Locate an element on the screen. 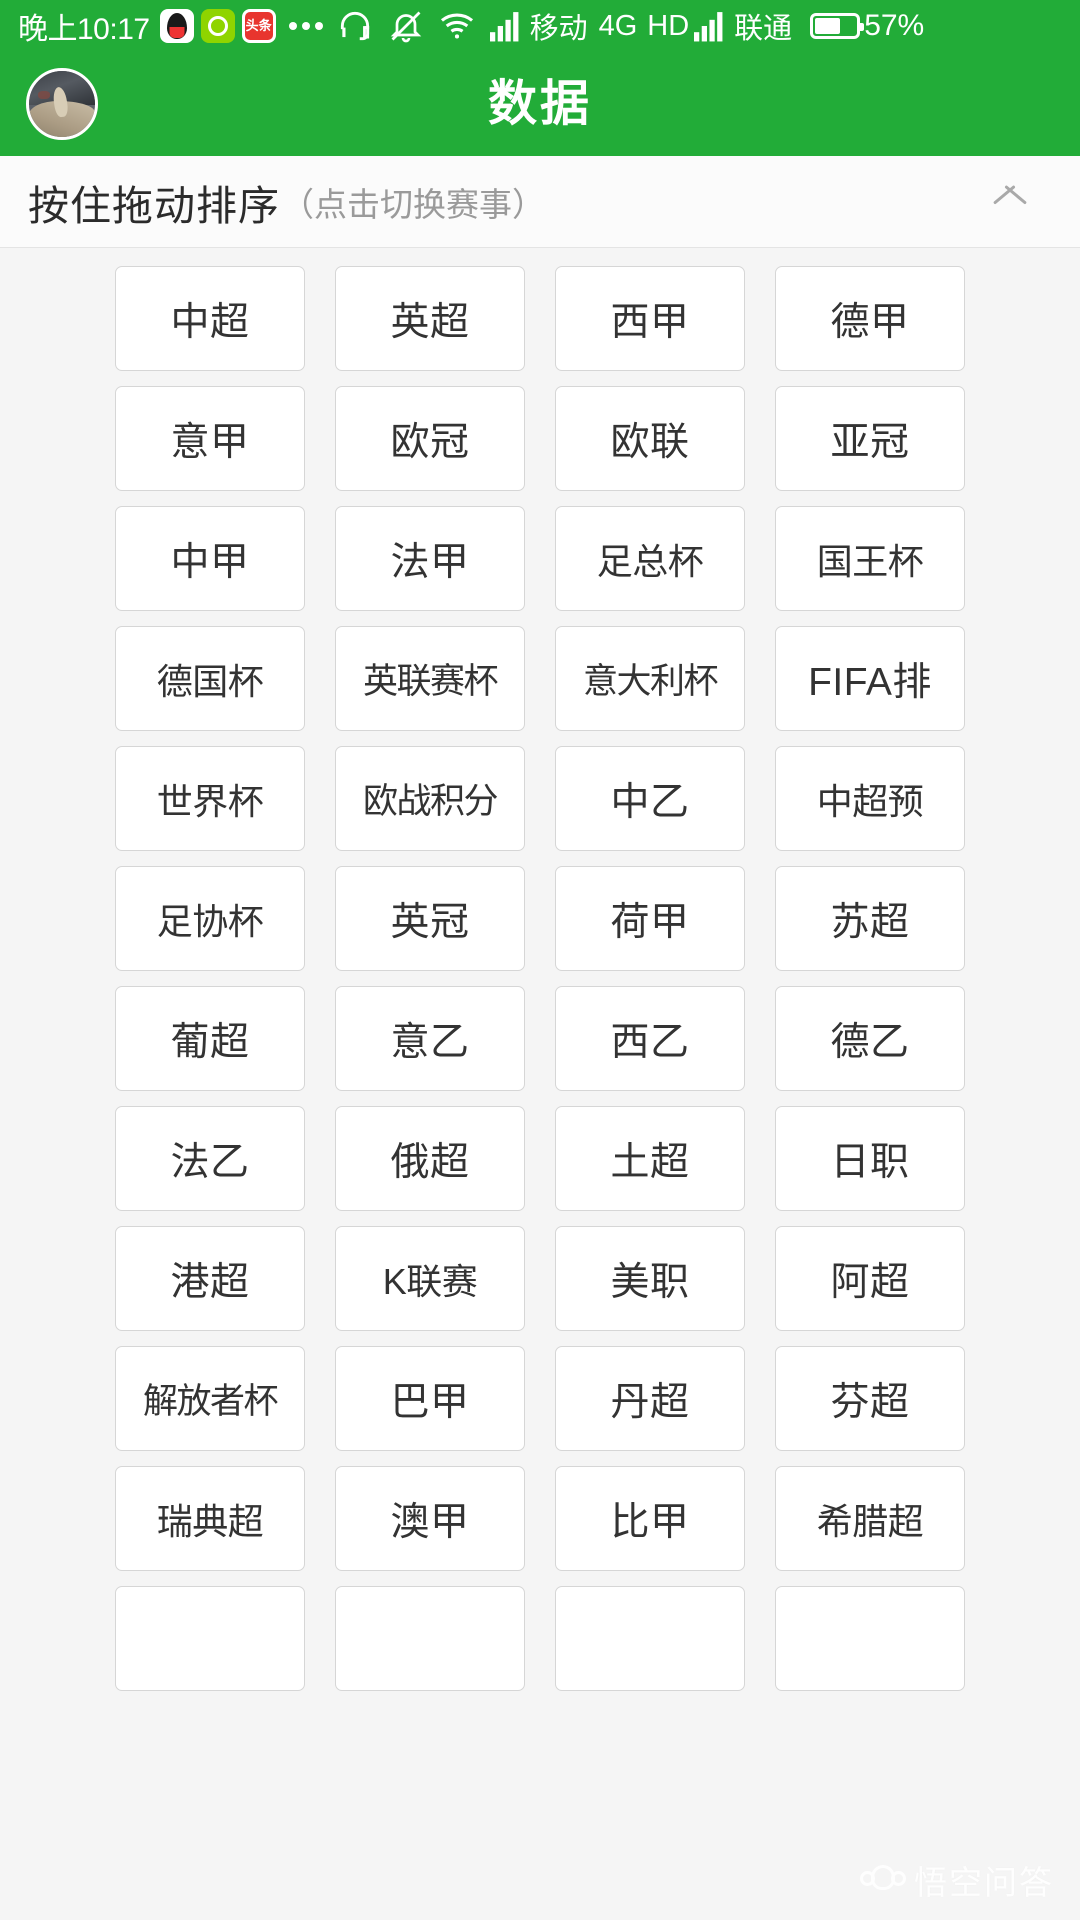 This screenshot has width=1080, height=1920. league-button-label: 意大利杯 is located at coordinates (650, 681).